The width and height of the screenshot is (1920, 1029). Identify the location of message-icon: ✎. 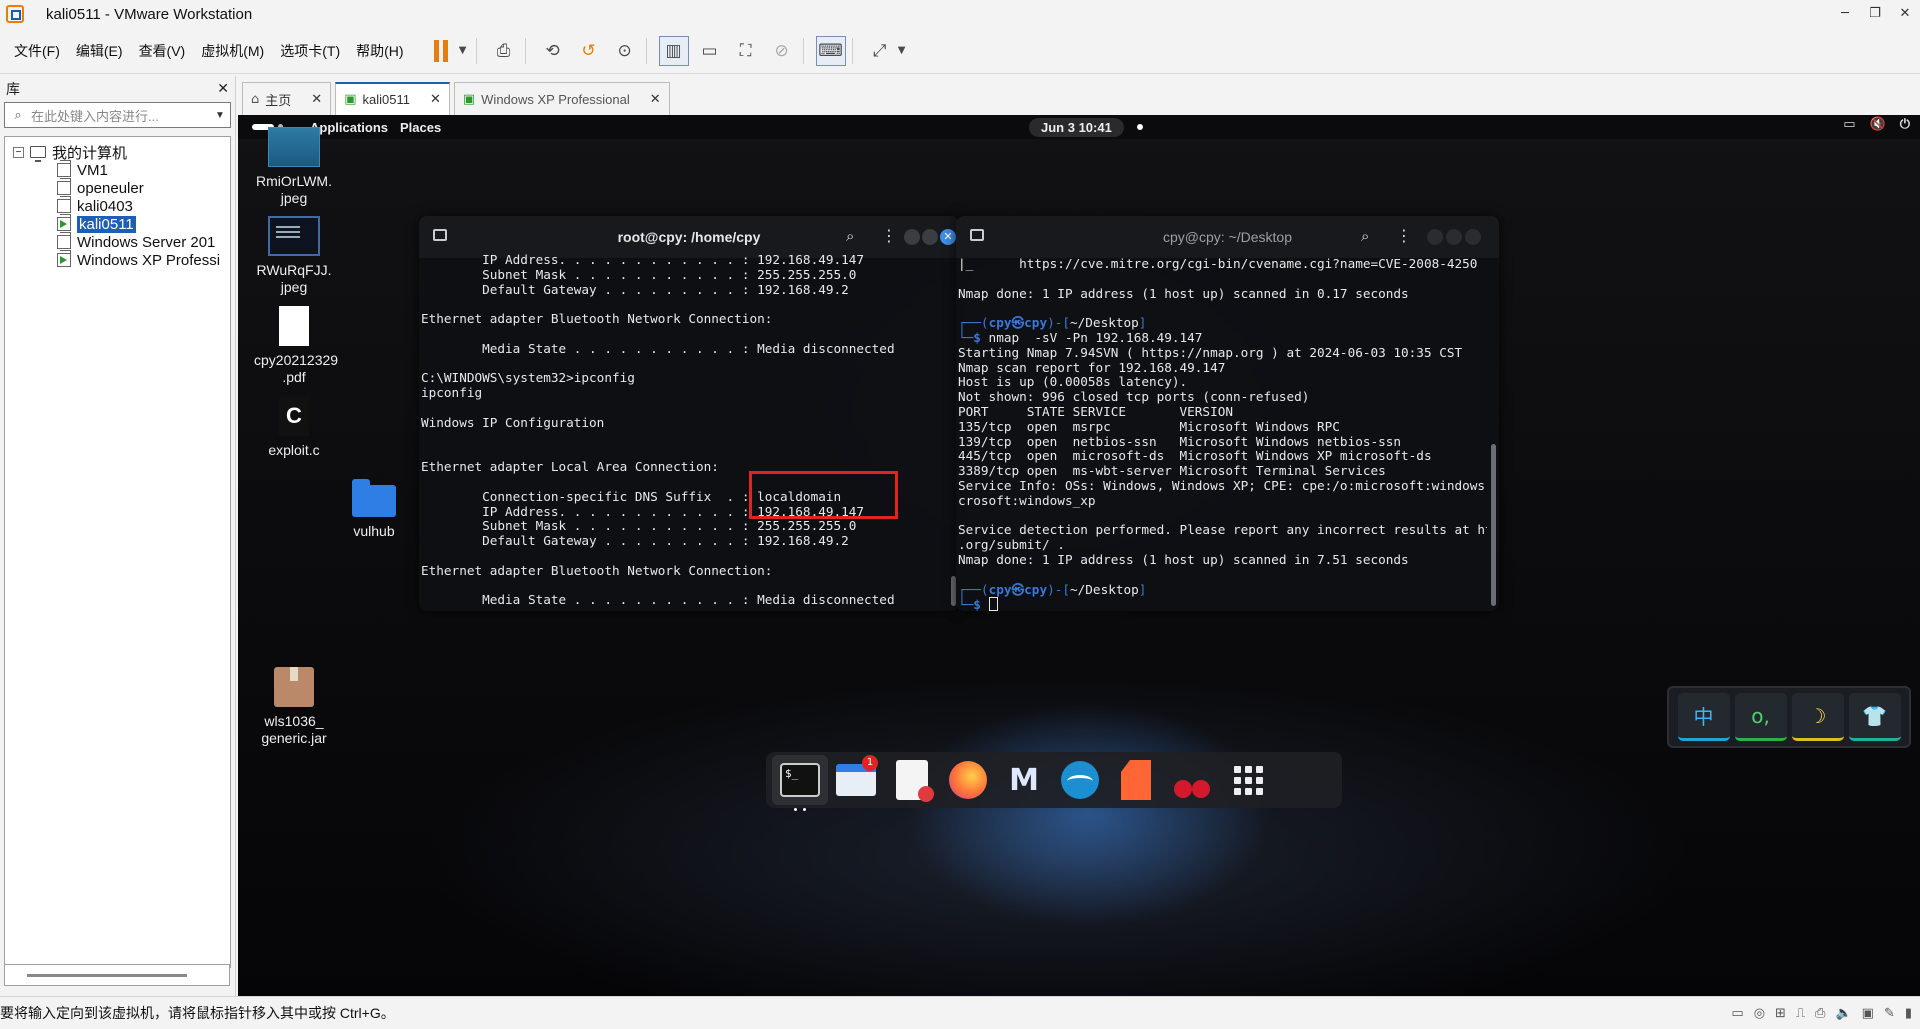
(1889, 1013).